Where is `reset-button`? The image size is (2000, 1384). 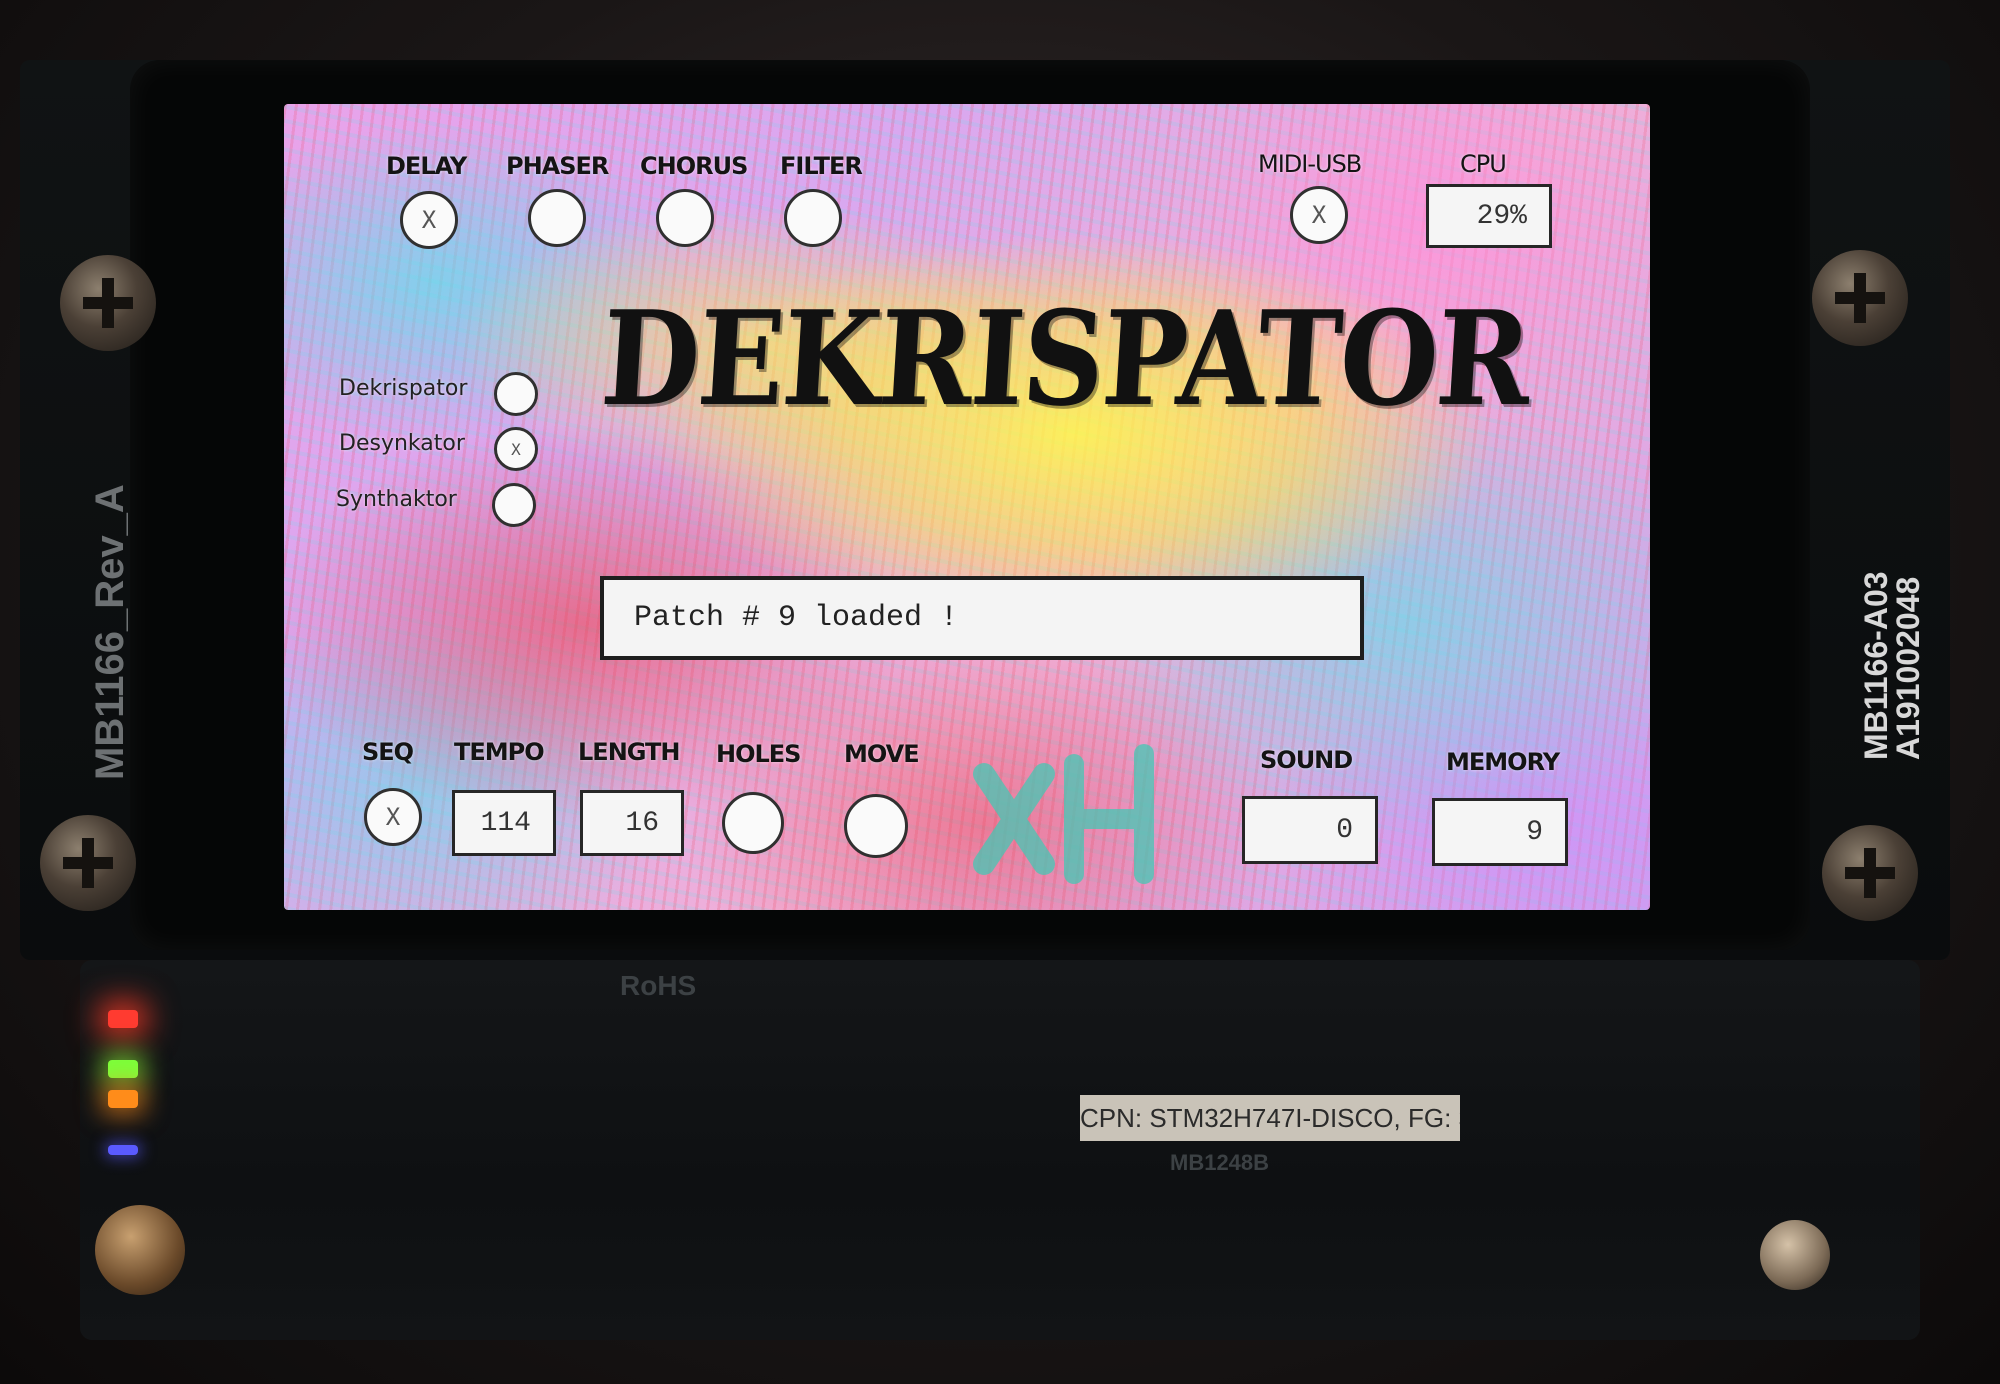 reset-button is located at coordinates (140, 1250).